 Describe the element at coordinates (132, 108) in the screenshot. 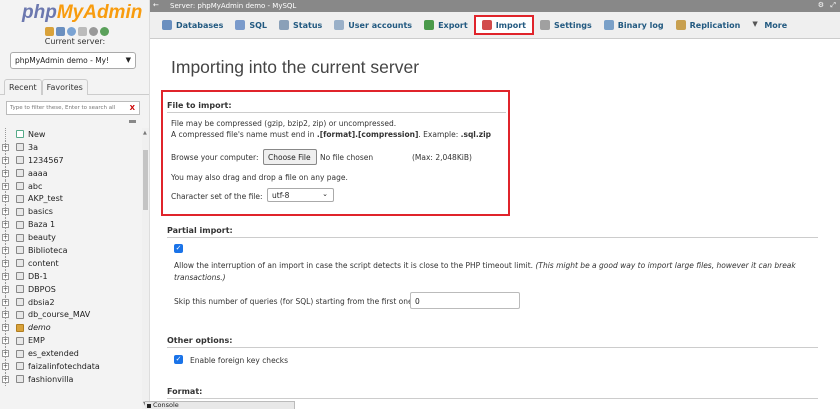

I see `clear-filter-button: X` at that location.